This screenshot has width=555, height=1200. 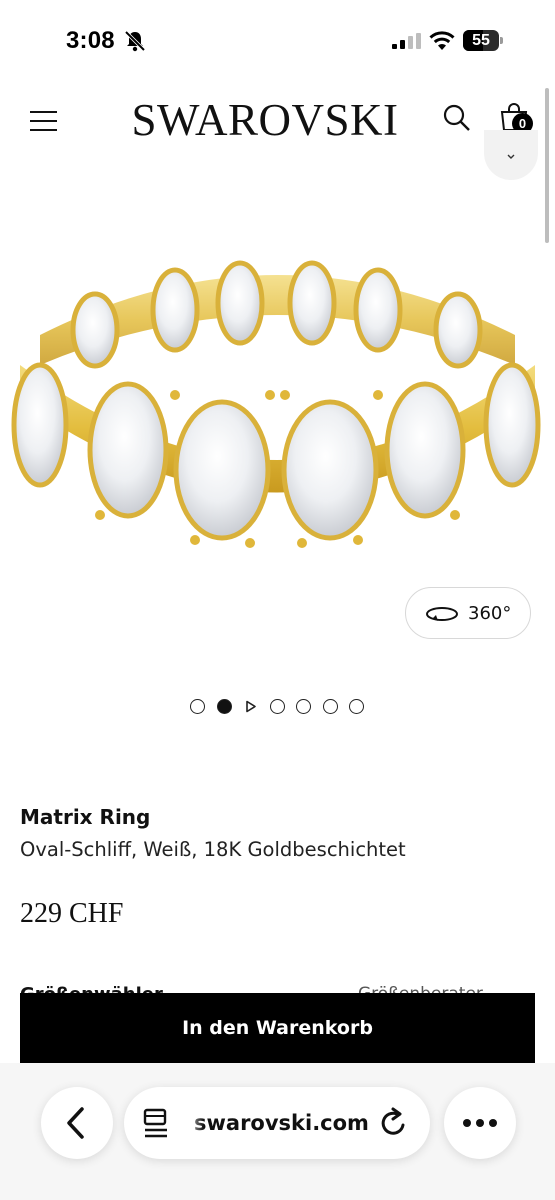 I want to click on notifications-off-icon, so click(x=135, y=41).